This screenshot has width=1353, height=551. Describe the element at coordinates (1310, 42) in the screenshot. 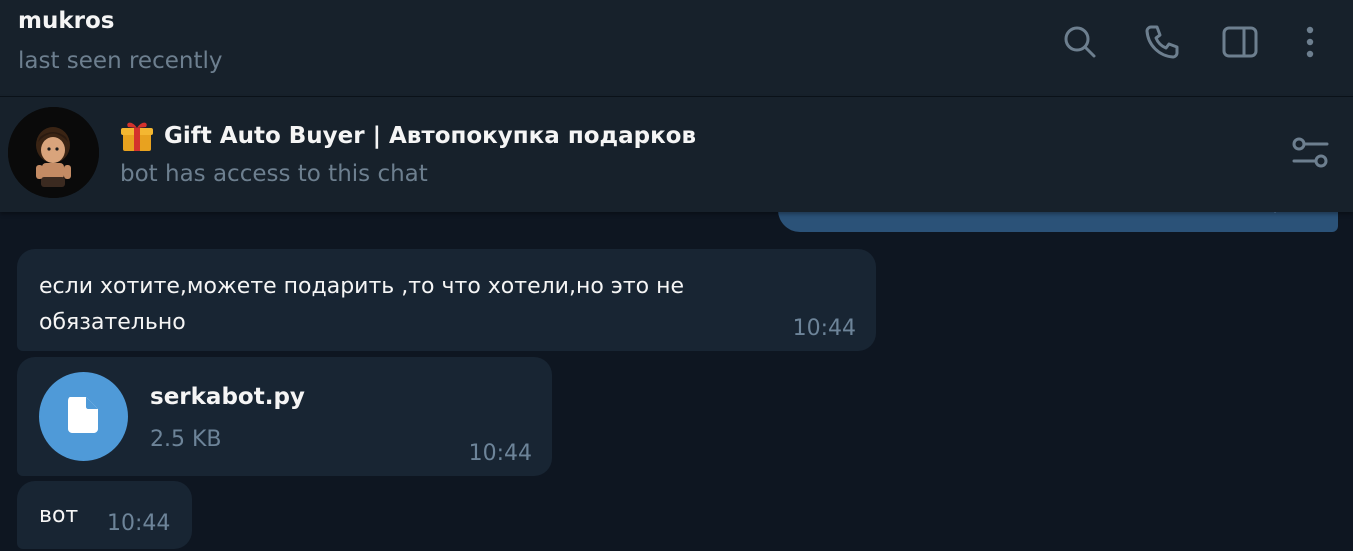

I see `more-vertical-icon` at that location.